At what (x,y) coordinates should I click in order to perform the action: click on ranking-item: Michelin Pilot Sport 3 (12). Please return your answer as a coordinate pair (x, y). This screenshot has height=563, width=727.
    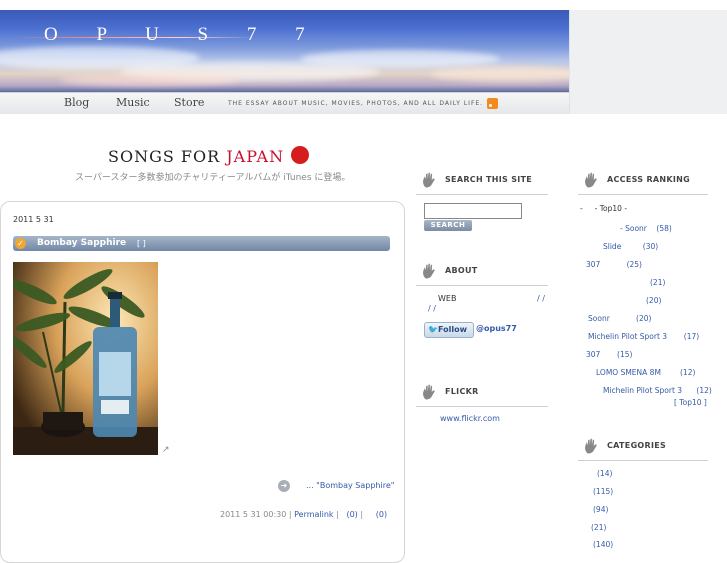
    Looking at the image, I should click on (657, 390).